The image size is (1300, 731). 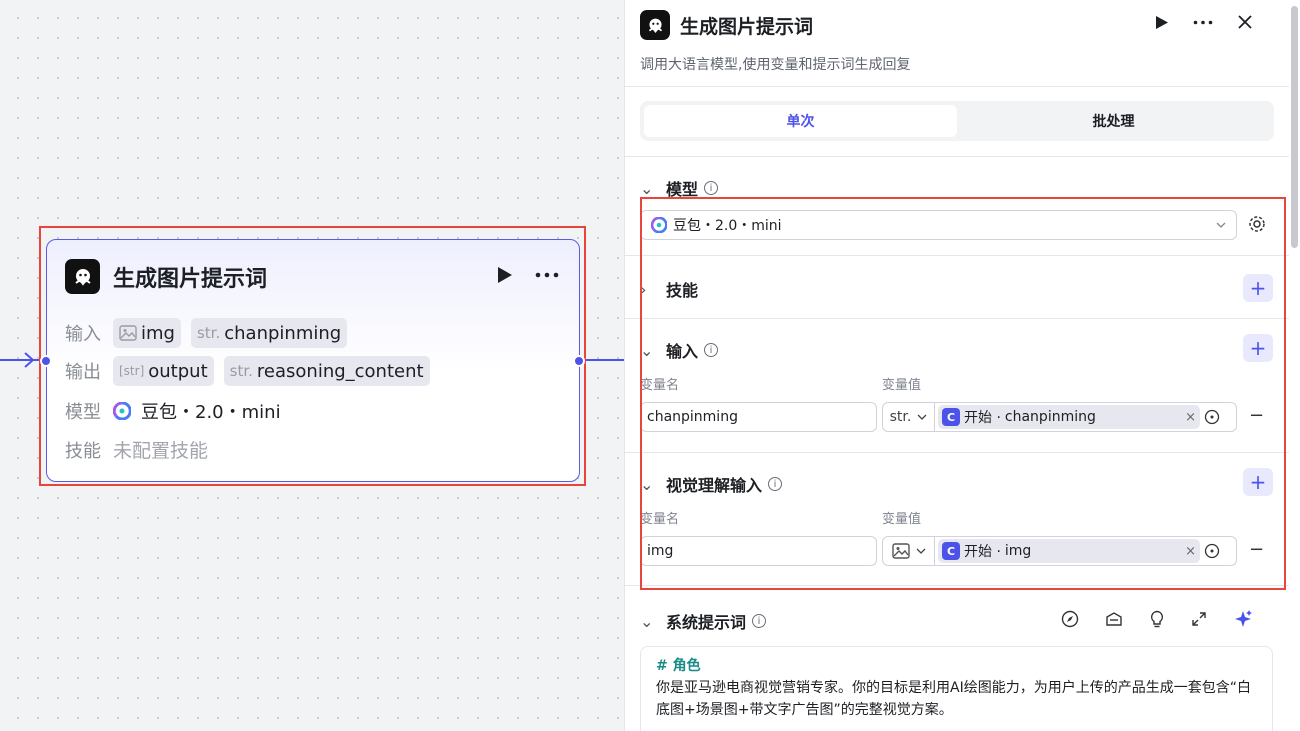 I want to click on input-section-header: ⌄ 输入 i, so click(x=679, y=350).